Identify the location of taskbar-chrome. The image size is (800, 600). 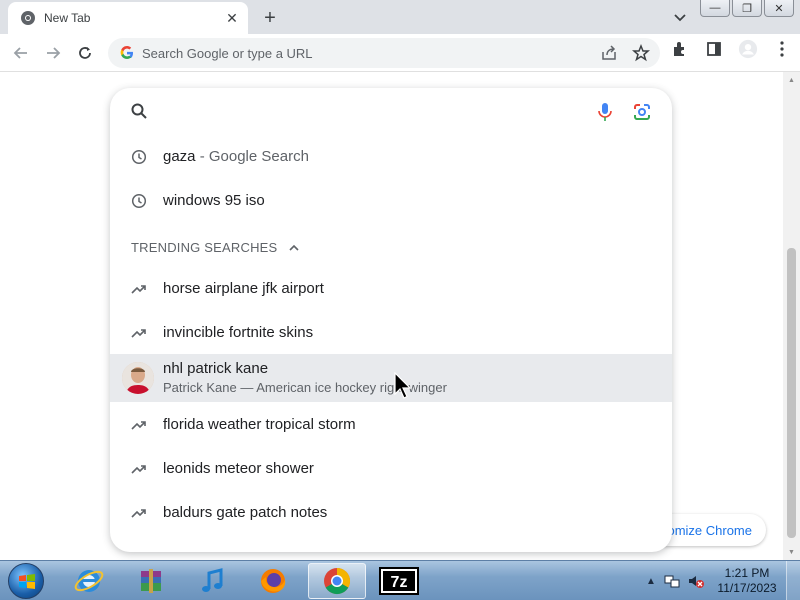
(337, 581).